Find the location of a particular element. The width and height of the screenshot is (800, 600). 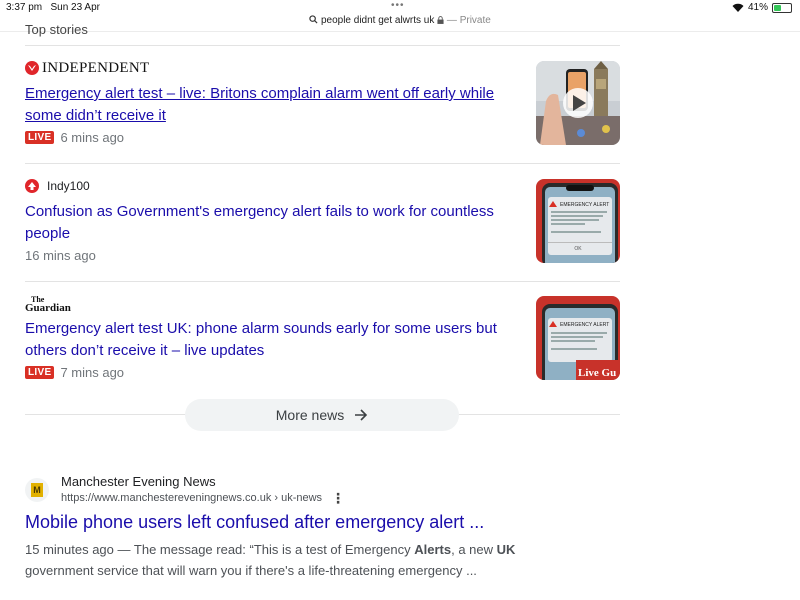

news-thumbnail: EMERGENCY ALERT OK is located at coordinates (578, 221).